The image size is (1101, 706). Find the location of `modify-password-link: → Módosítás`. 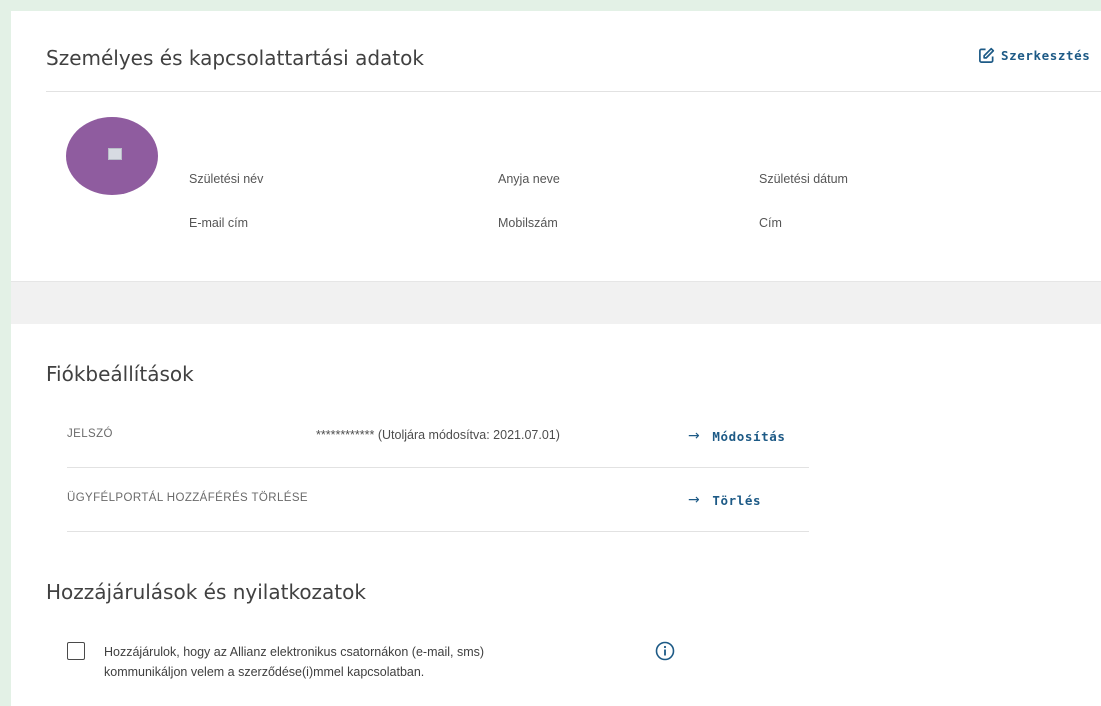

modify-password-link: → Módosítás is located at coordinates (736, 436).